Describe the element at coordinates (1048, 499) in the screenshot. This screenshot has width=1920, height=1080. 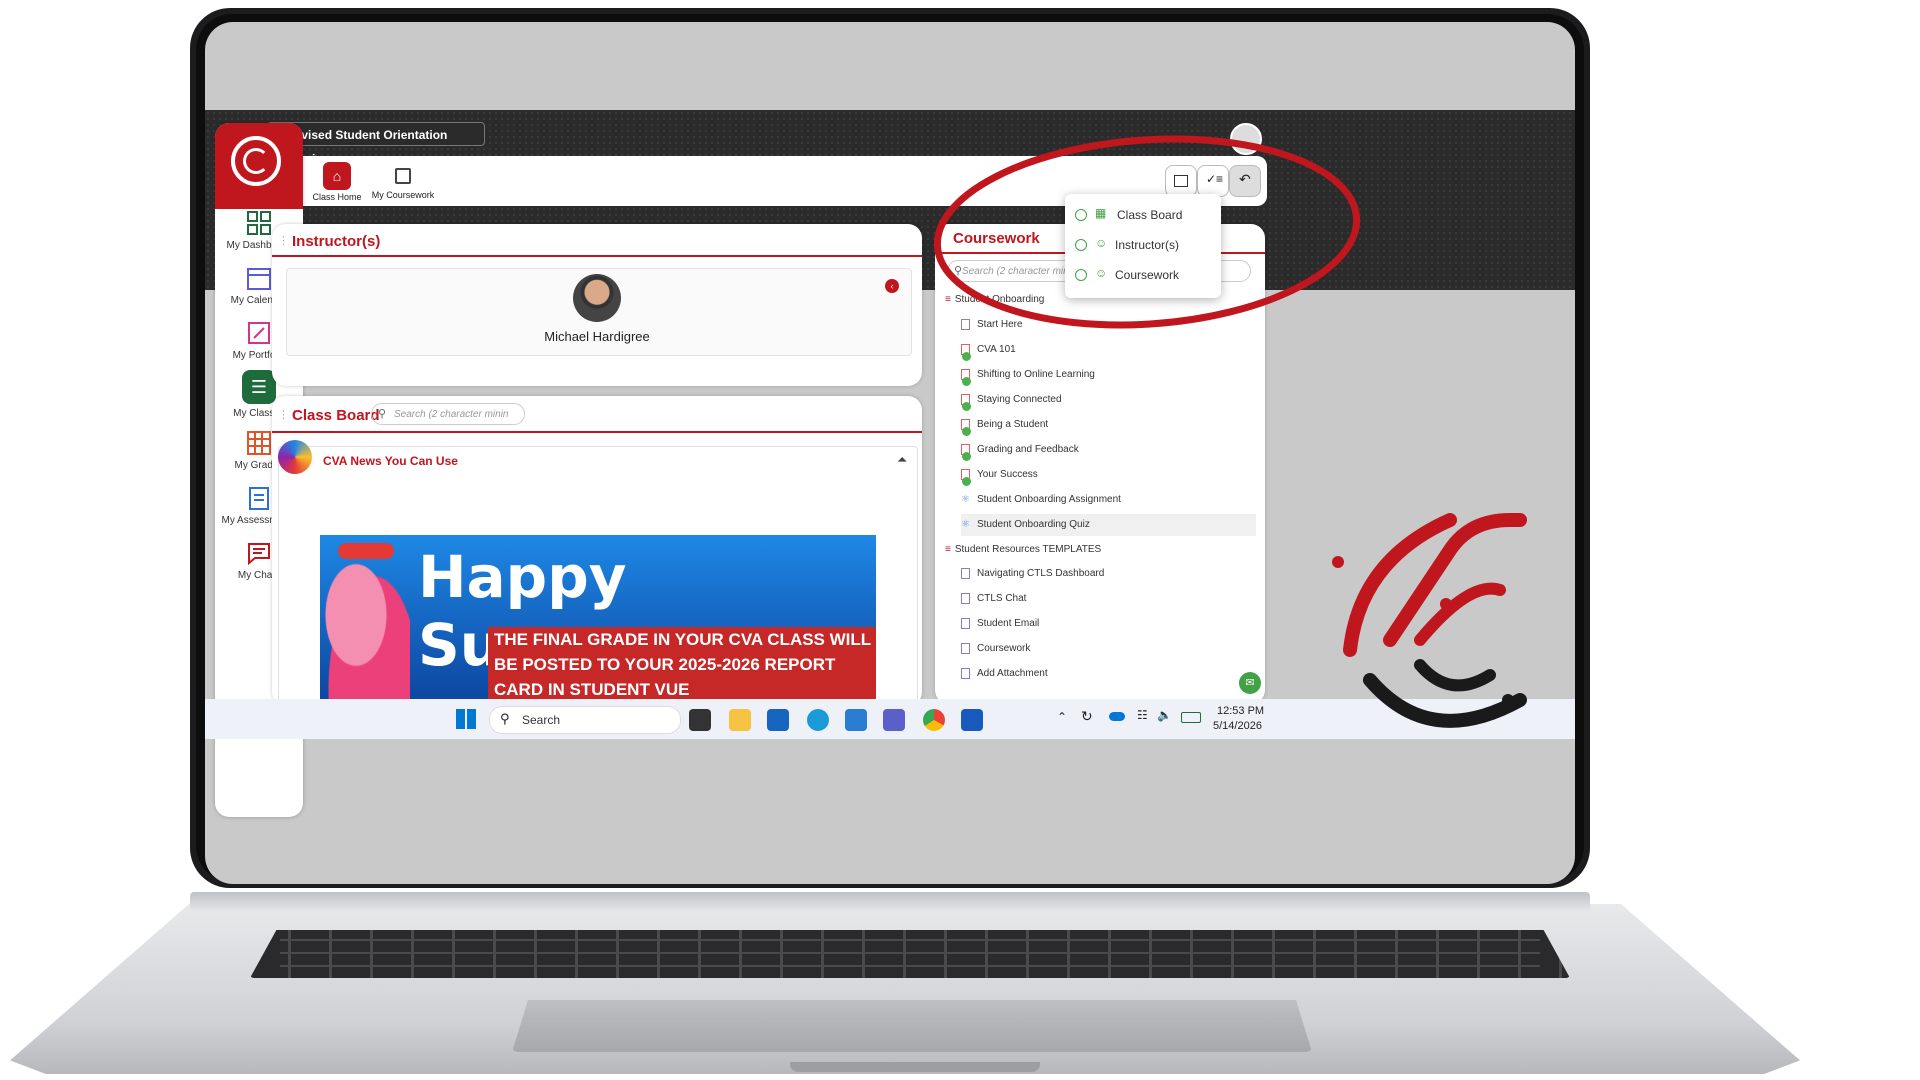
I see `list-item-label: Student Onboarding Assignment` at that location.